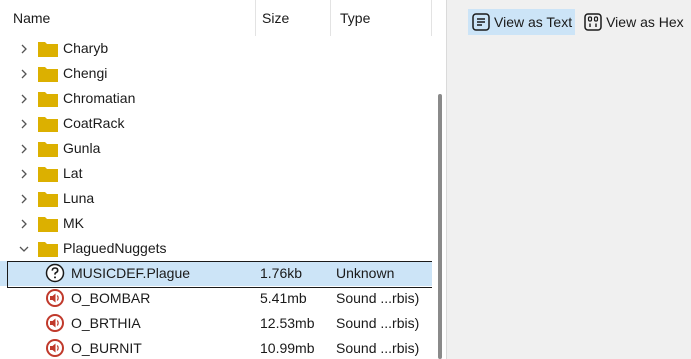 The image size is (691, 359). Describe the element at coordinates (99, 98) in the screenshot. I see `folder-label: Chromatian` at that location.